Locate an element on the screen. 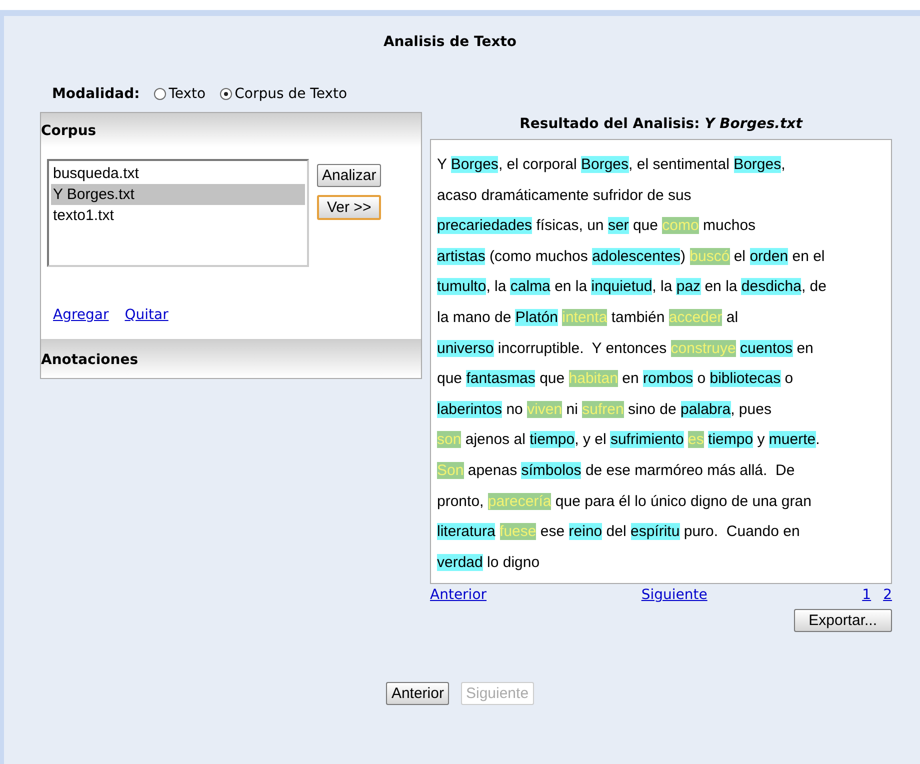  text-span: el is located at coordinates (739, 256).